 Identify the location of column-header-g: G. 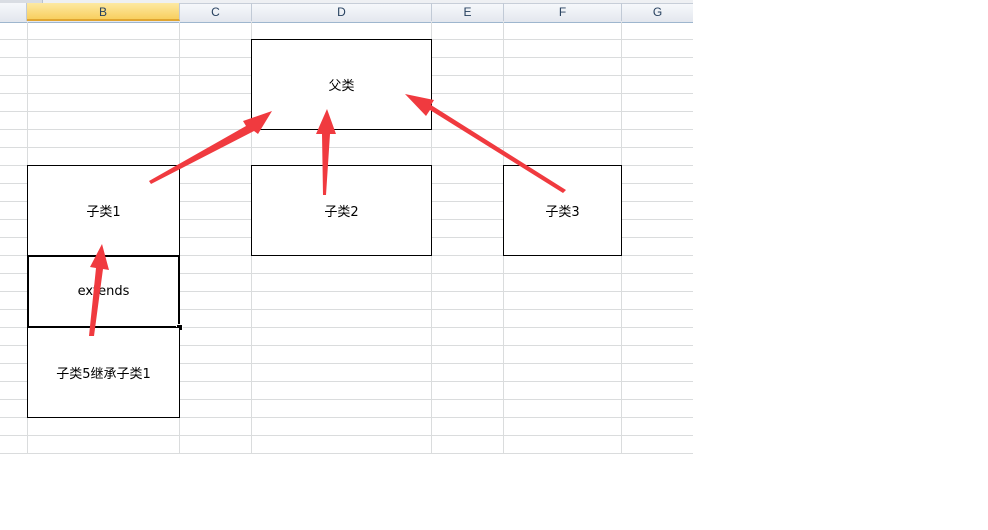
(657, 12).